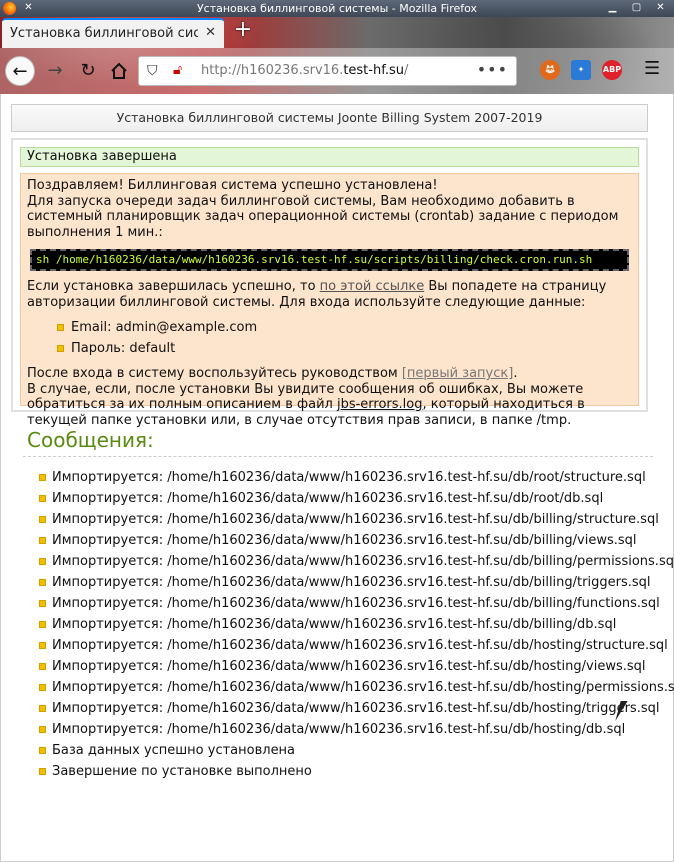  What do you see at coordinates (329, 157) in the screenshot?
I see `success-banner: Установка завершена` at bounding box center [329, 157].